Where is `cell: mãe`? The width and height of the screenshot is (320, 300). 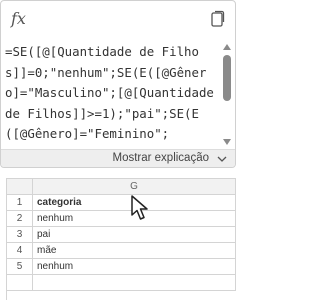 cell: mãe is located at coordinates (134, 251).